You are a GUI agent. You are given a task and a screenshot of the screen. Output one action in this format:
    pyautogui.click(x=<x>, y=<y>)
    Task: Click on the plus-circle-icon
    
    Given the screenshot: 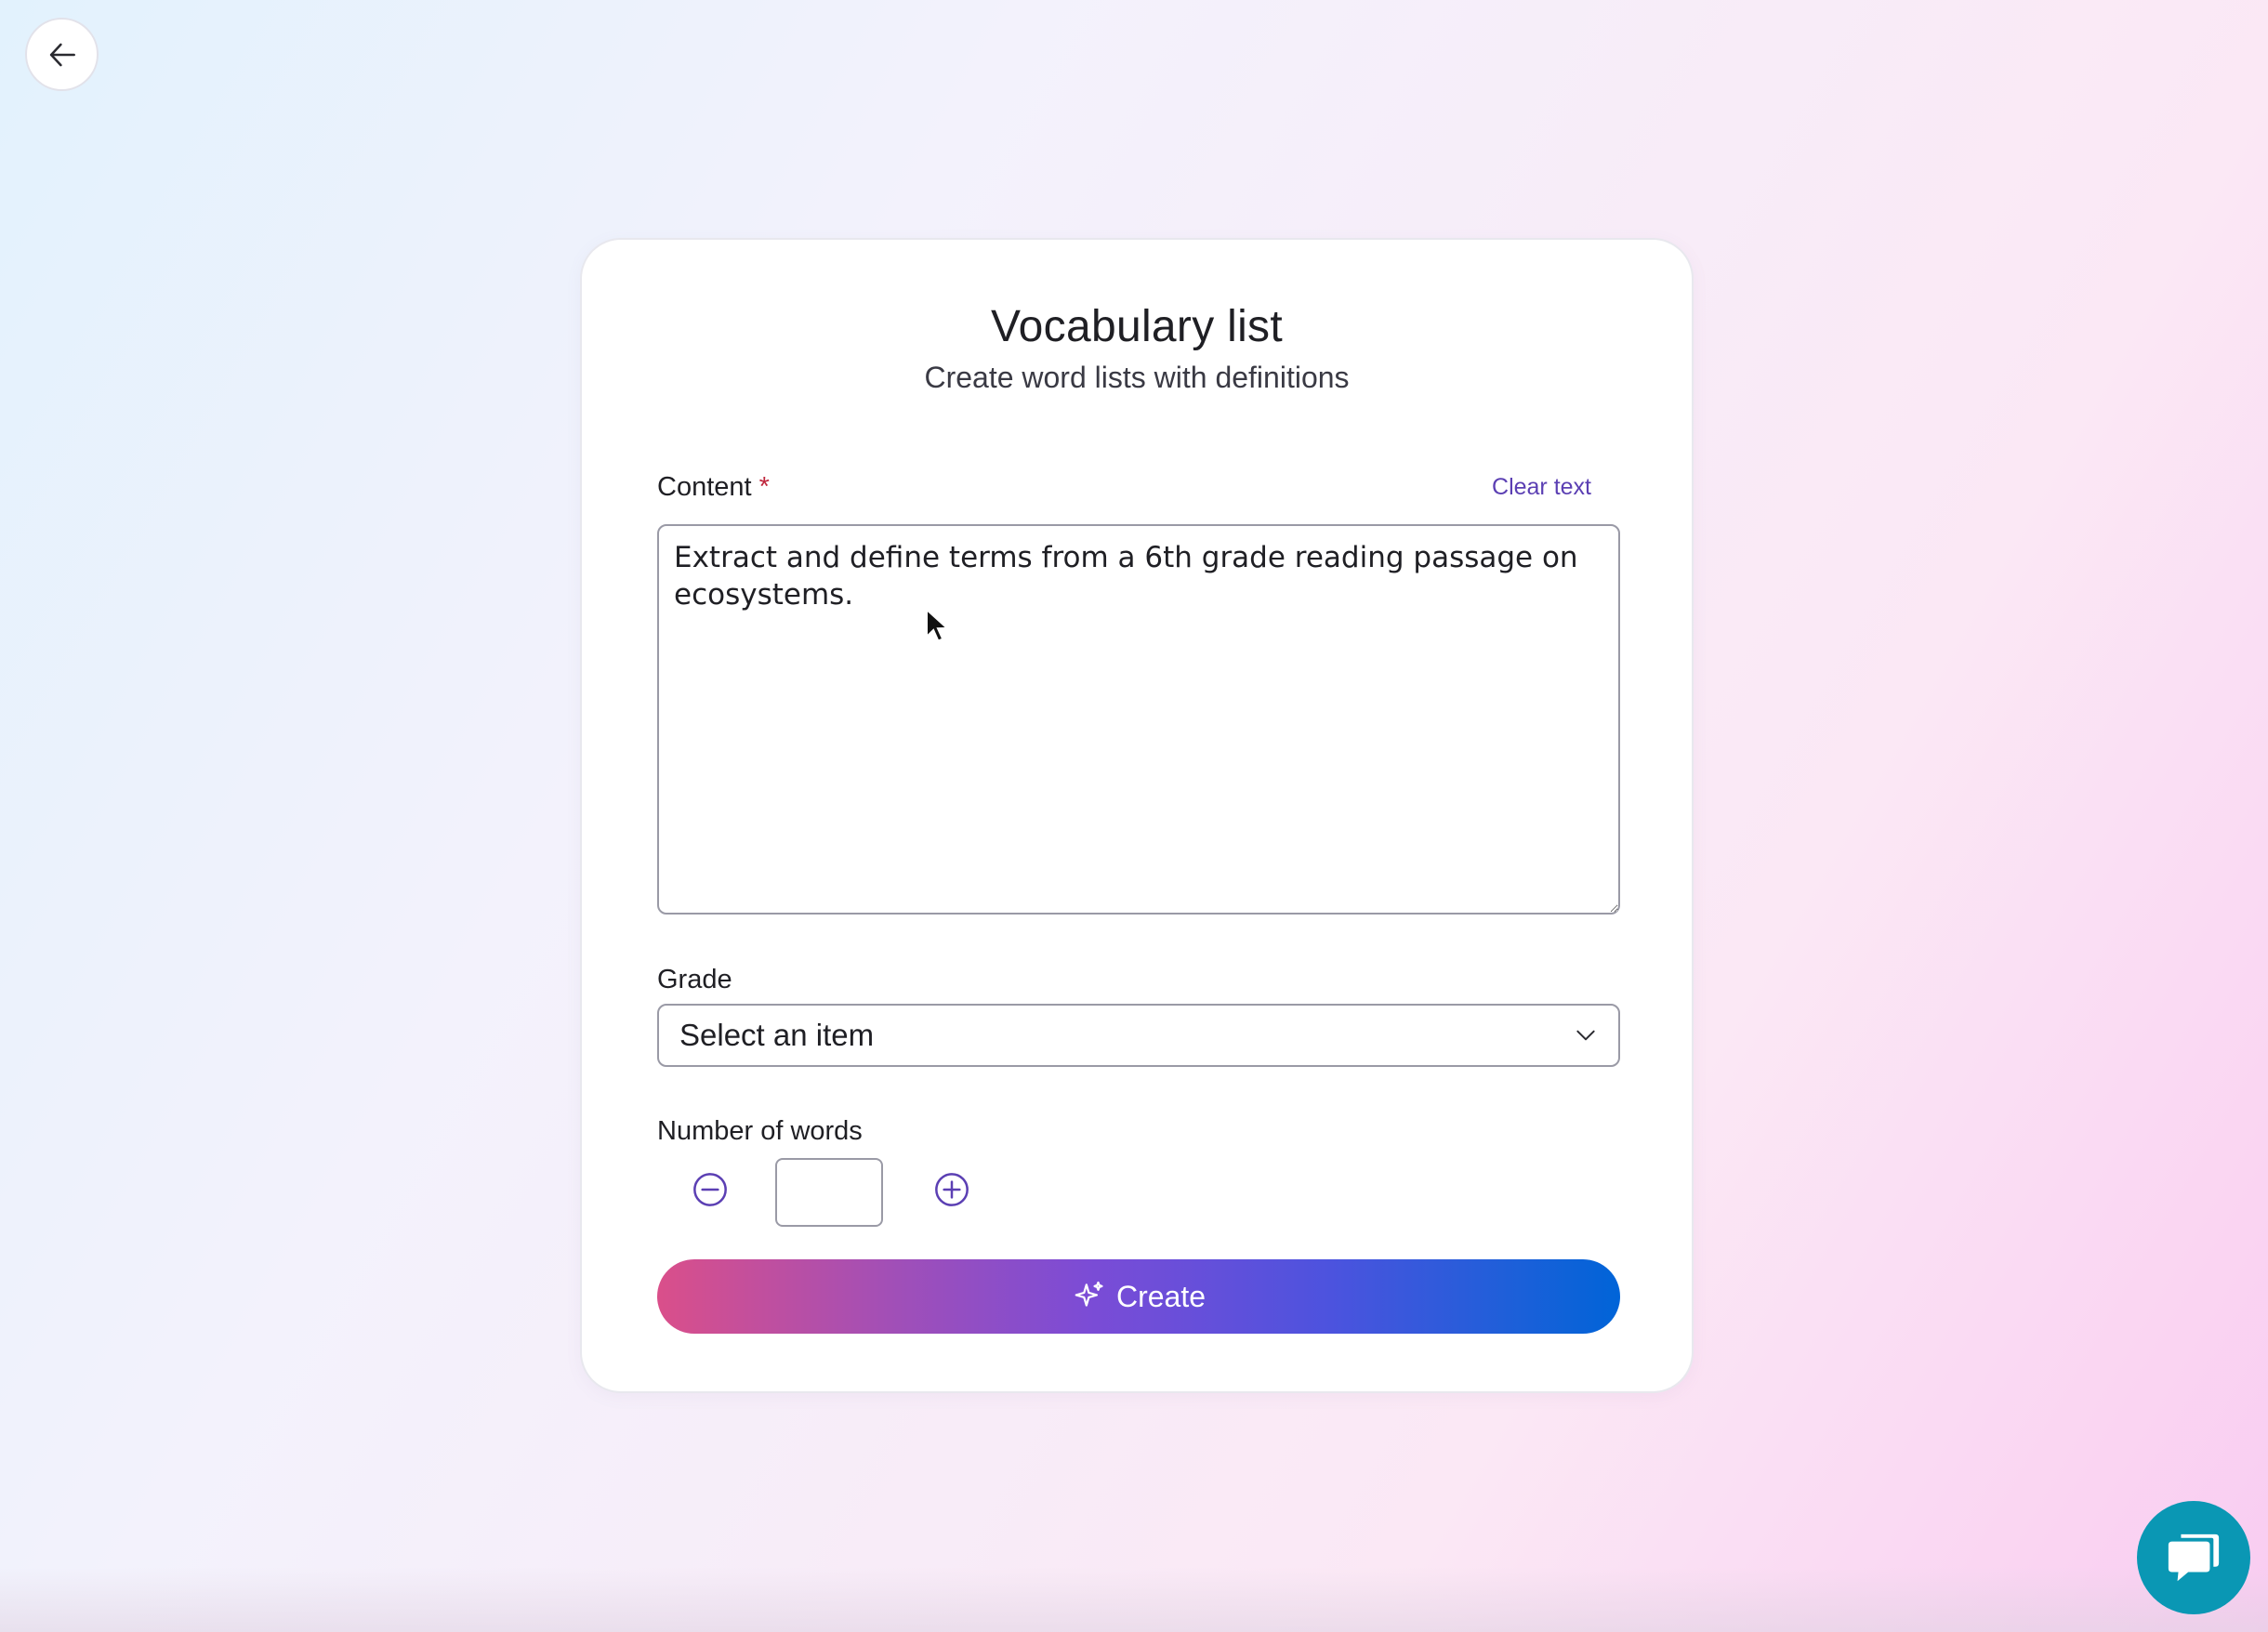 What is the action you would take?
    pyautogui.click(x=952, y=1189)
    